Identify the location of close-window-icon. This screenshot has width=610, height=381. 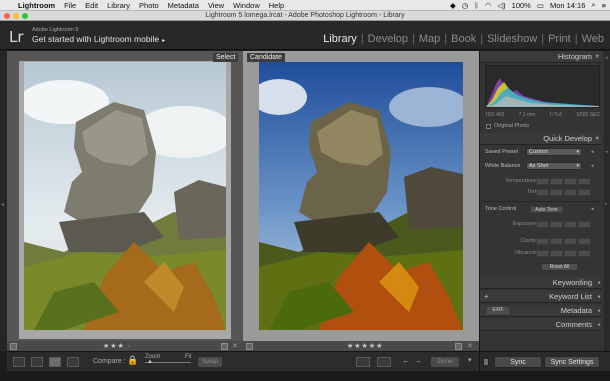
(7, 16).